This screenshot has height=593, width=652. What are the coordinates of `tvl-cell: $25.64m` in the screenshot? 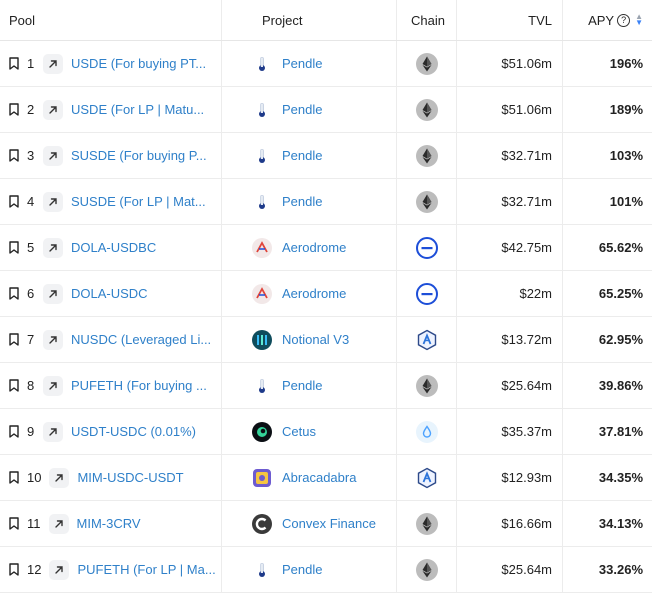 It's located at (510, 385).